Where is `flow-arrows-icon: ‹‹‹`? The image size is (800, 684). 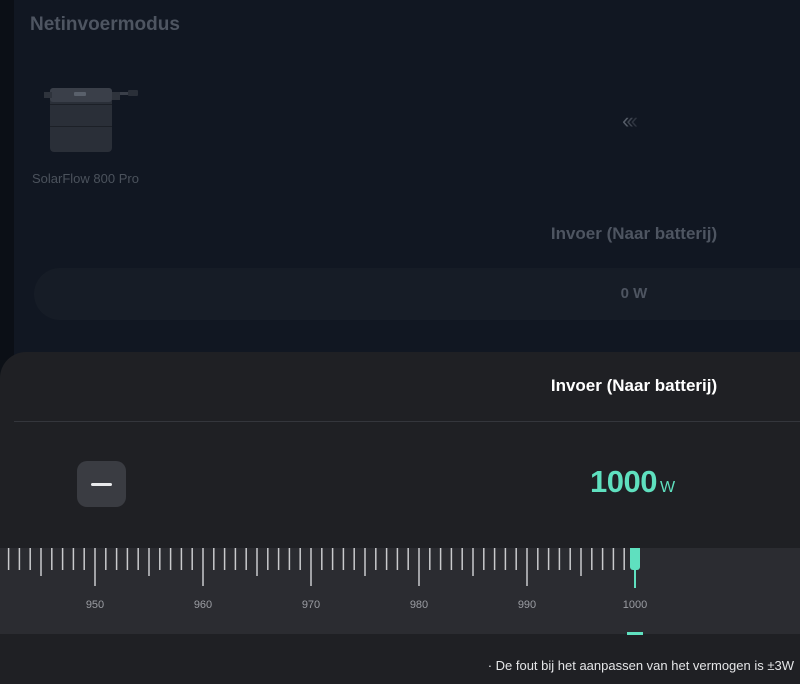
flow-arrows-icon: ‹‹‹ is located at coordinates (630, 120).